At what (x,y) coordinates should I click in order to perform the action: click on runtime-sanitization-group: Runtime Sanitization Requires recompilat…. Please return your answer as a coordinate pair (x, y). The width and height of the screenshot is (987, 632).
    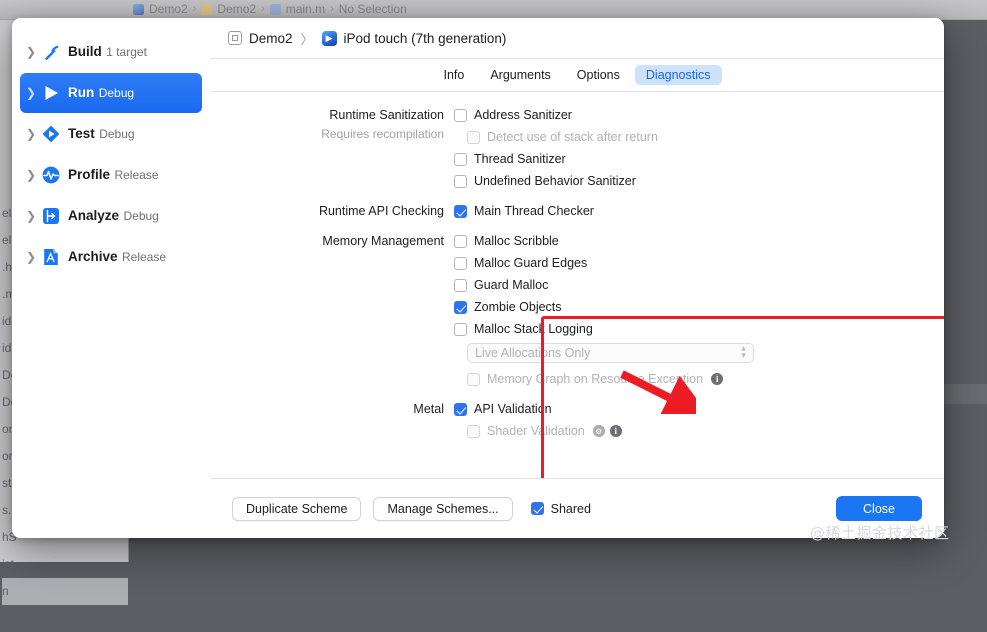
    Looking at the image, I should click on (577, 148).